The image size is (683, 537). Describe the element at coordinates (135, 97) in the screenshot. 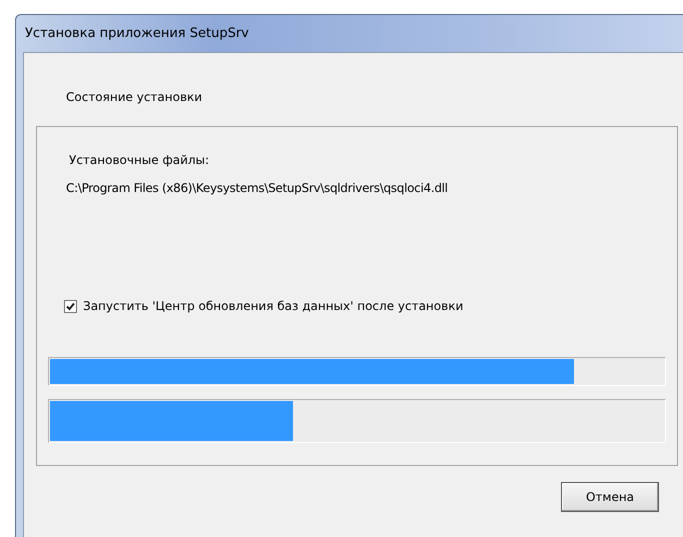

I see `status-heading: Состояние установки` at that location.